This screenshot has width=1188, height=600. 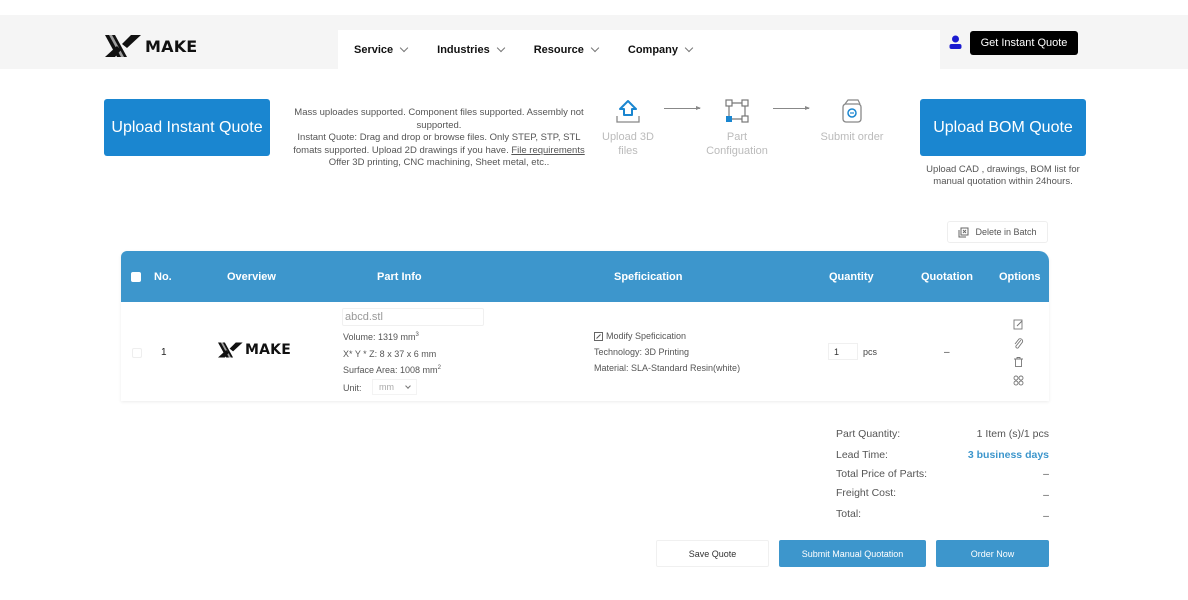 What do you see at coordinates (547, 150) in the screenshot?
I see `file-requirements-link: File requirements` at bounding box center [547, 150].